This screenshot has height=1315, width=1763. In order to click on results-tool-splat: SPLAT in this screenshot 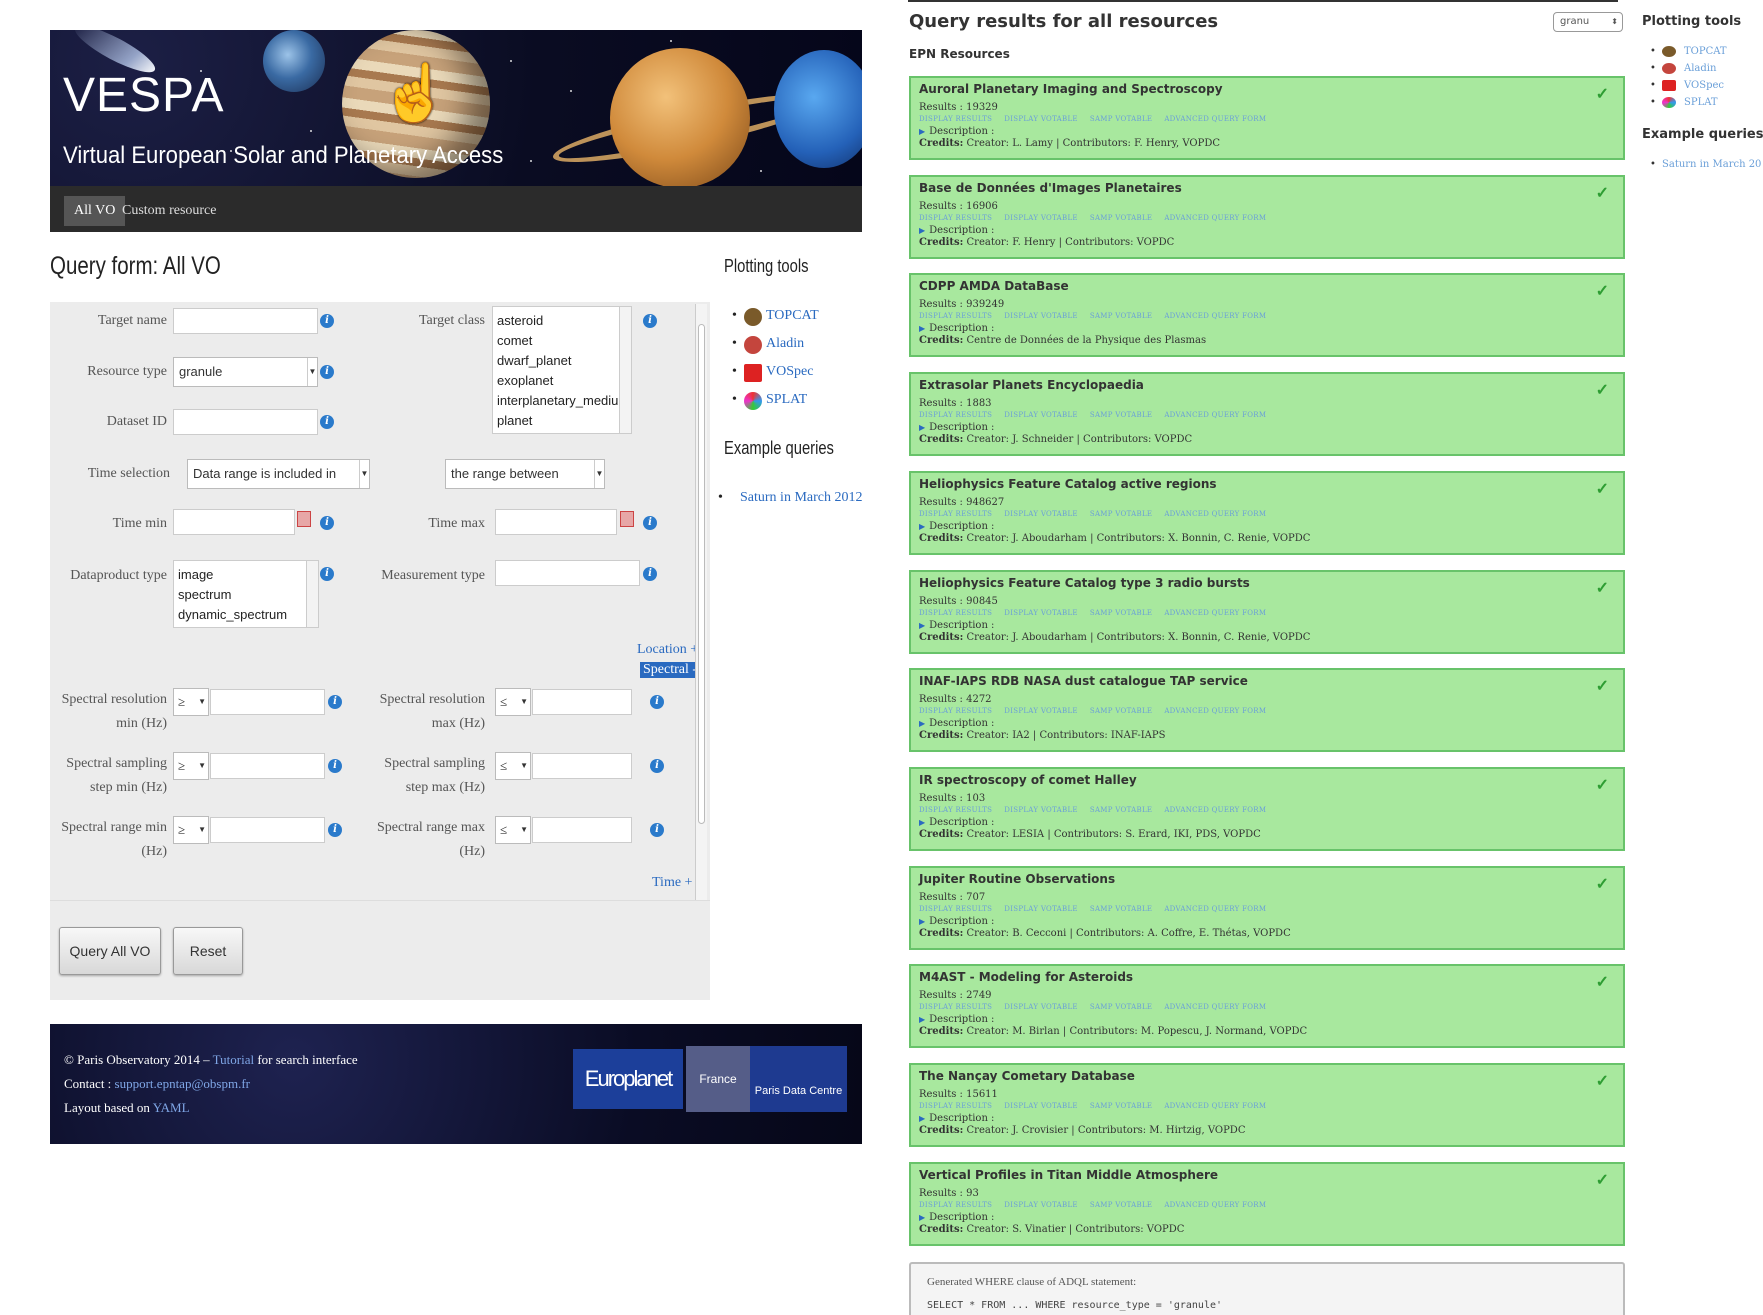, I will do `click(1684, 102)`.